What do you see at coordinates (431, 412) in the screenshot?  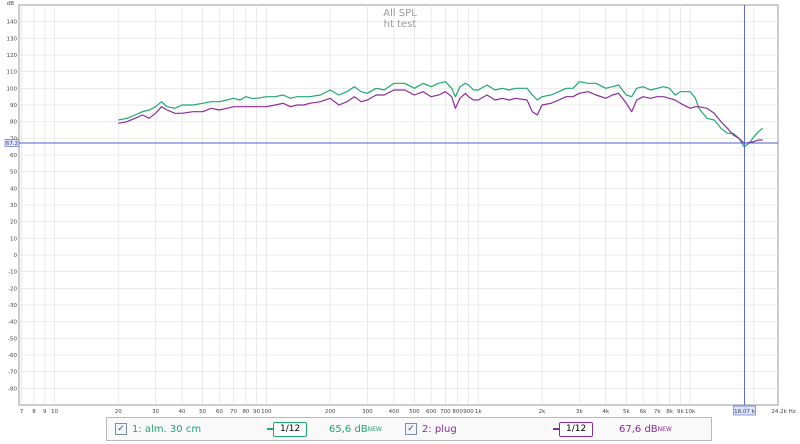 I see `x-tick-label: 600` at bounding box center [431, 412].